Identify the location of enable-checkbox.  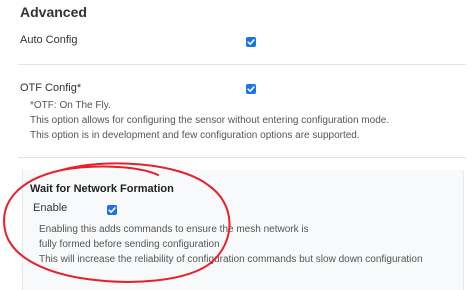
(112, 210).